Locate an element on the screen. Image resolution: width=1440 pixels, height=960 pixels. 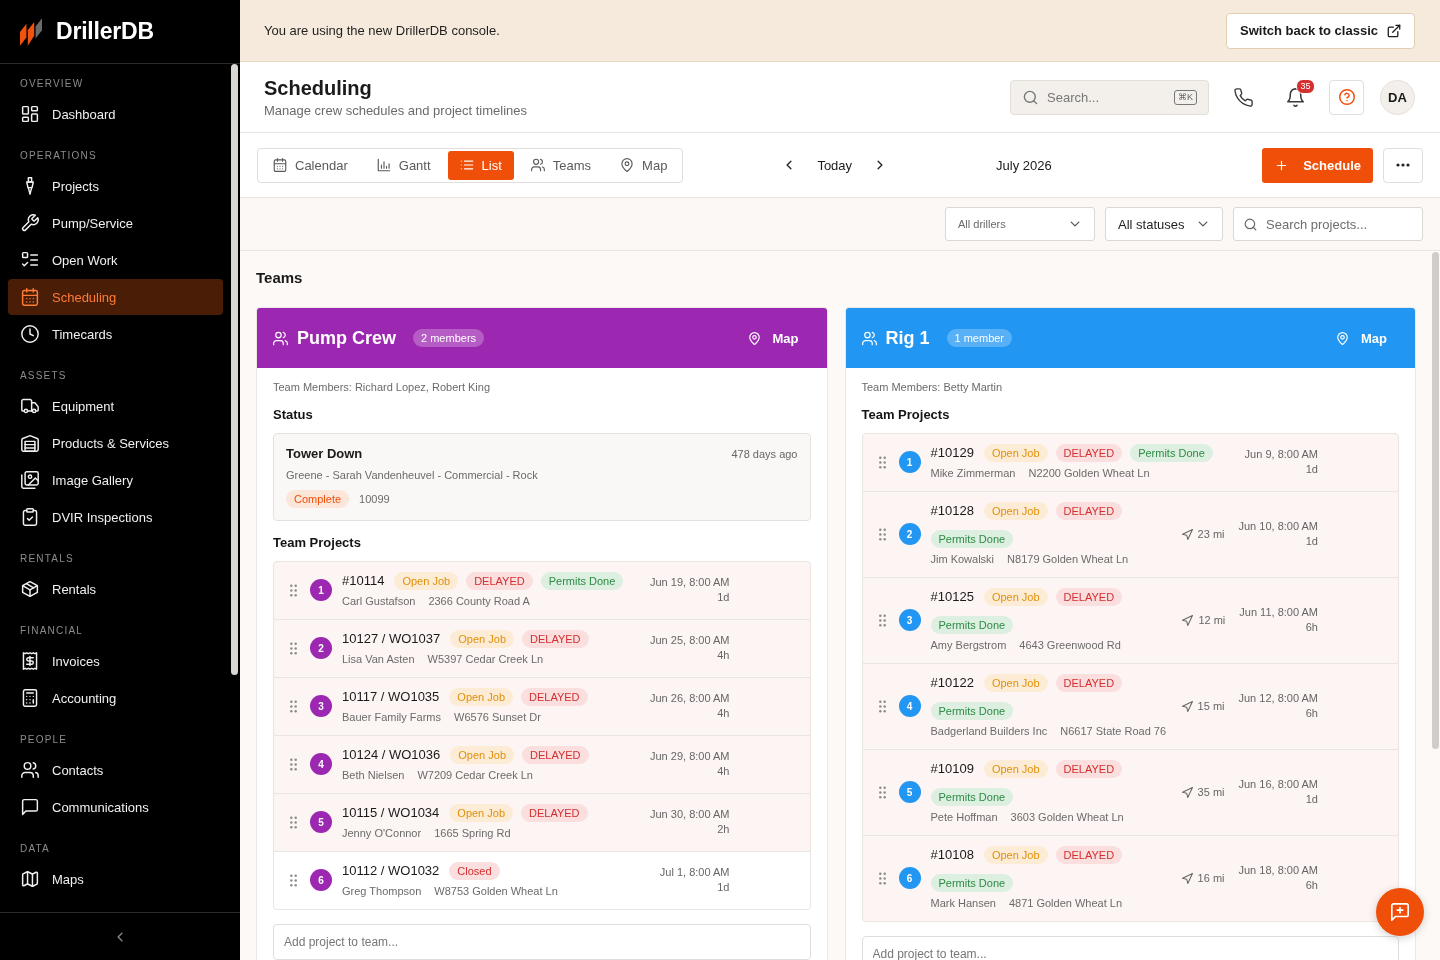
notifications-button: 35 is located at coordinates (1295, 97).